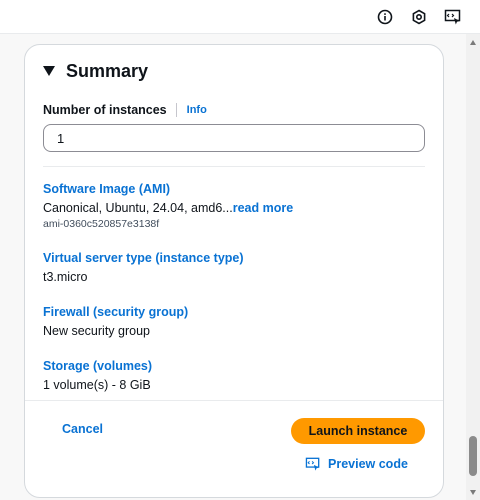 The image size is (480, 500). Describe the element at coordinates (115, 312) in the screenshot. I see `firewall-link: Firewall (security group)` at that location.